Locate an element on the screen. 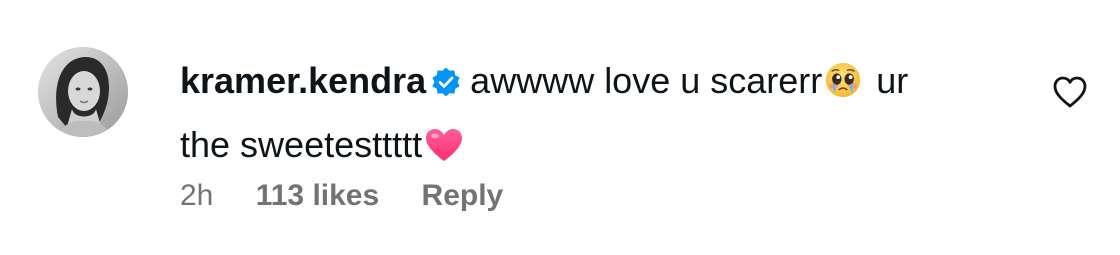 The image size is (1120, 255). likes-count: 113 likes is located at coordinates (317, 196).